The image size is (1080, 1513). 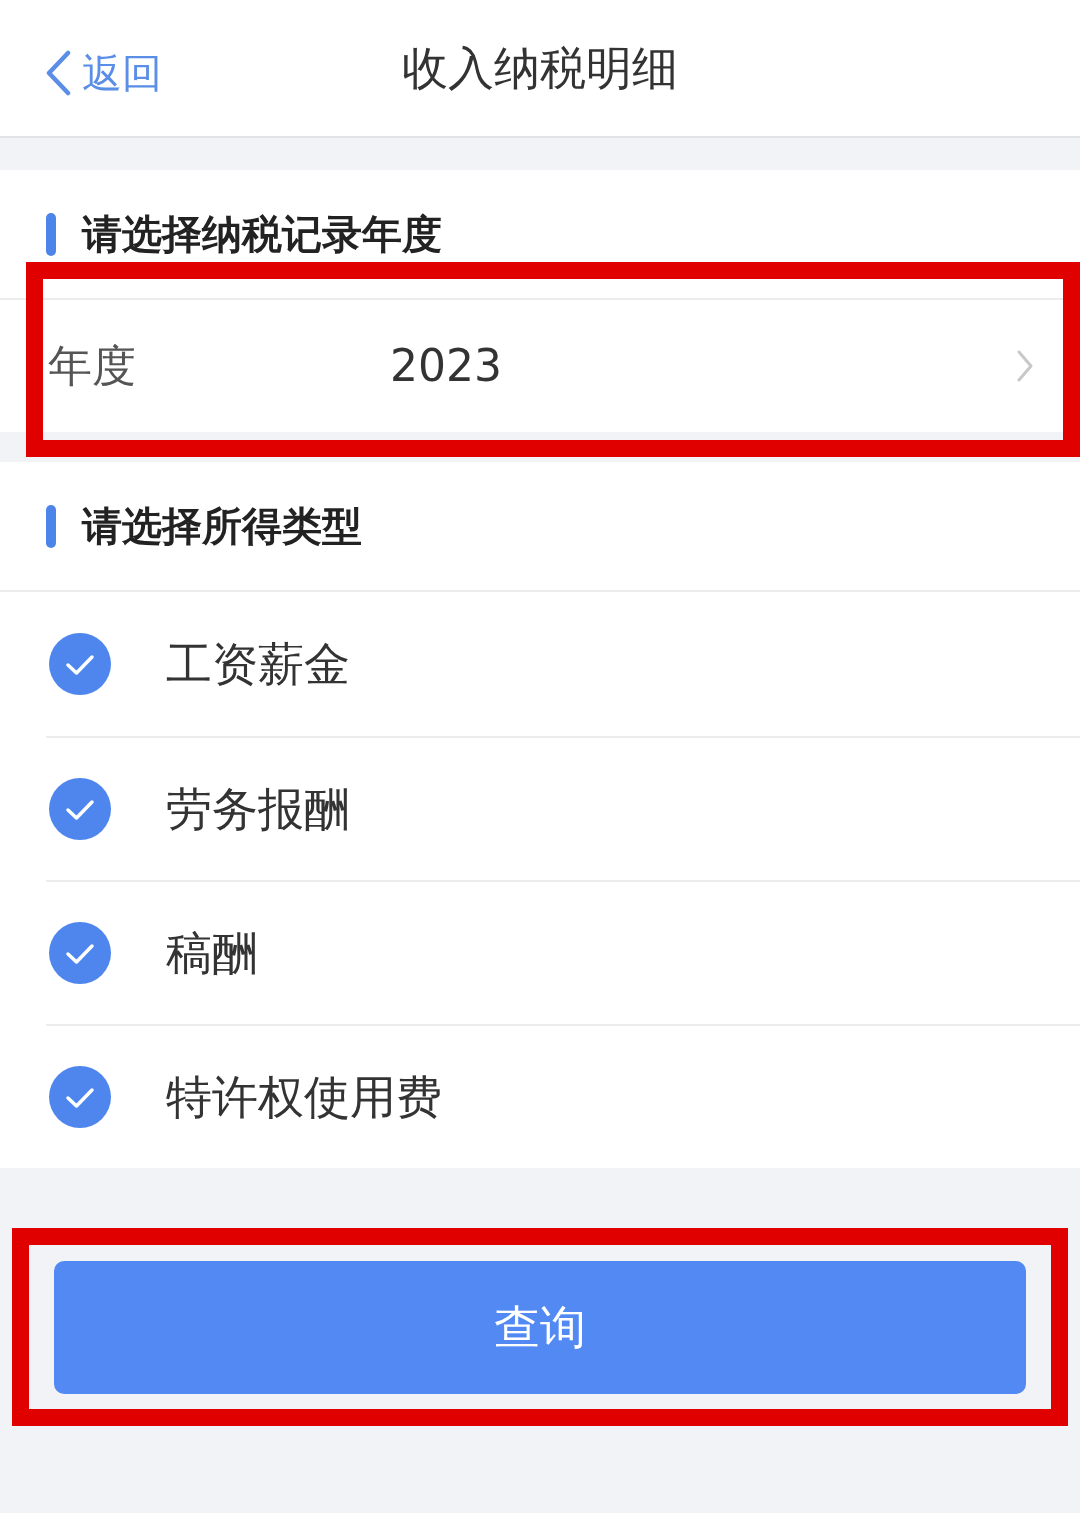 What do you see at coordinates (258, 664) in the screenshot?
I see `option-label: 工资薪金` at bounding box center [258, 664].